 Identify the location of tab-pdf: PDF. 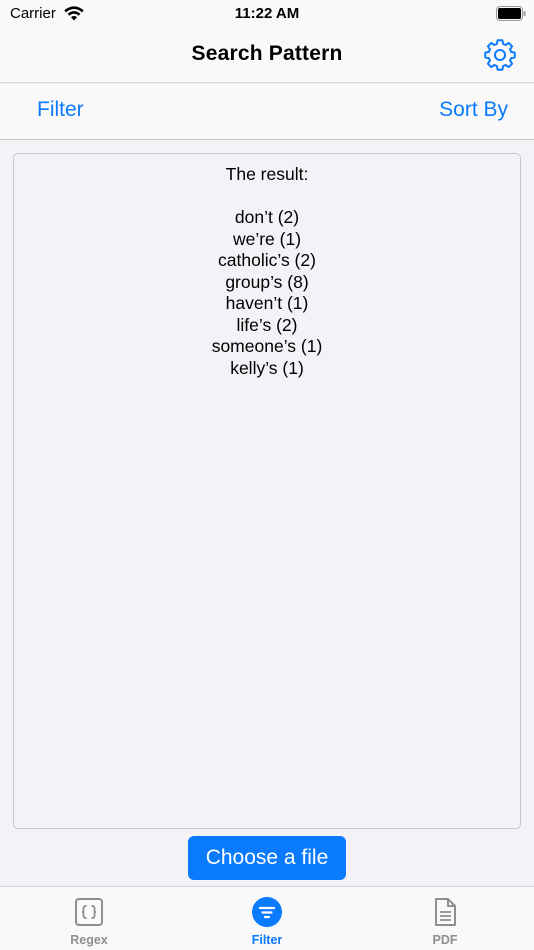
(445, 918).